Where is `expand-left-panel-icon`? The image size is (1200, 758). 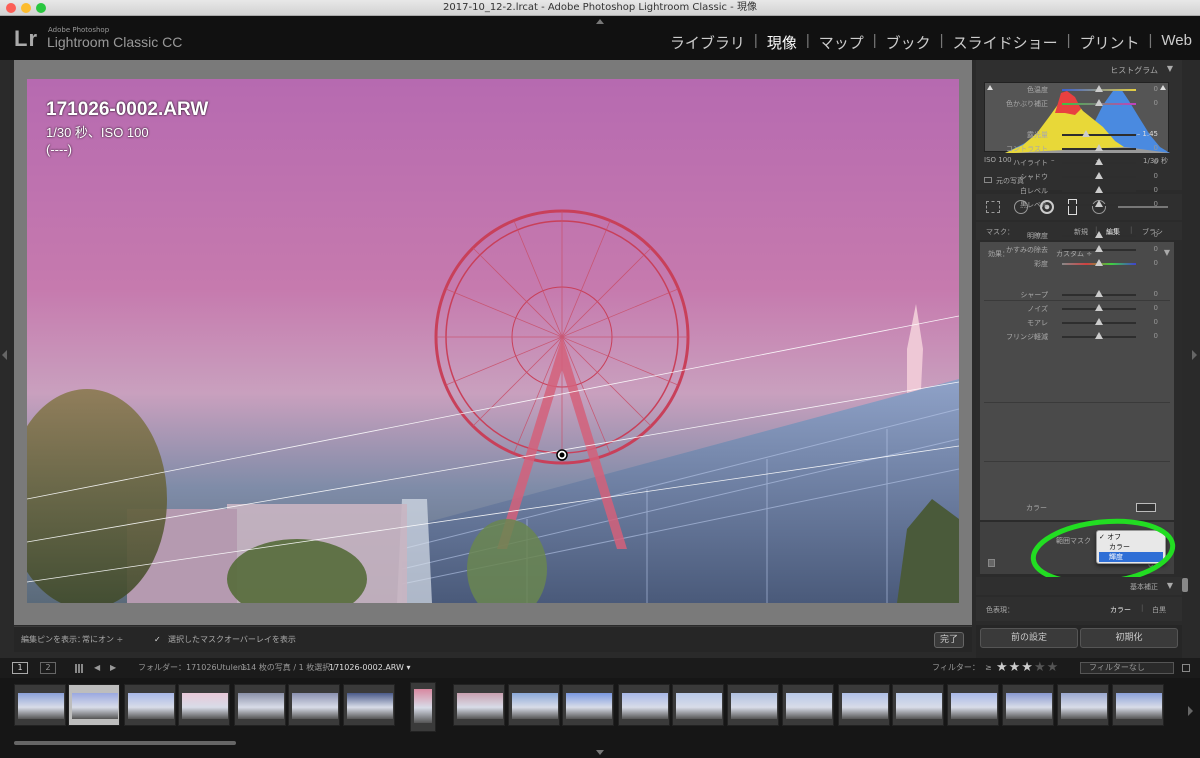 expand-left-panel-icon is located at coordinates (4, 355).